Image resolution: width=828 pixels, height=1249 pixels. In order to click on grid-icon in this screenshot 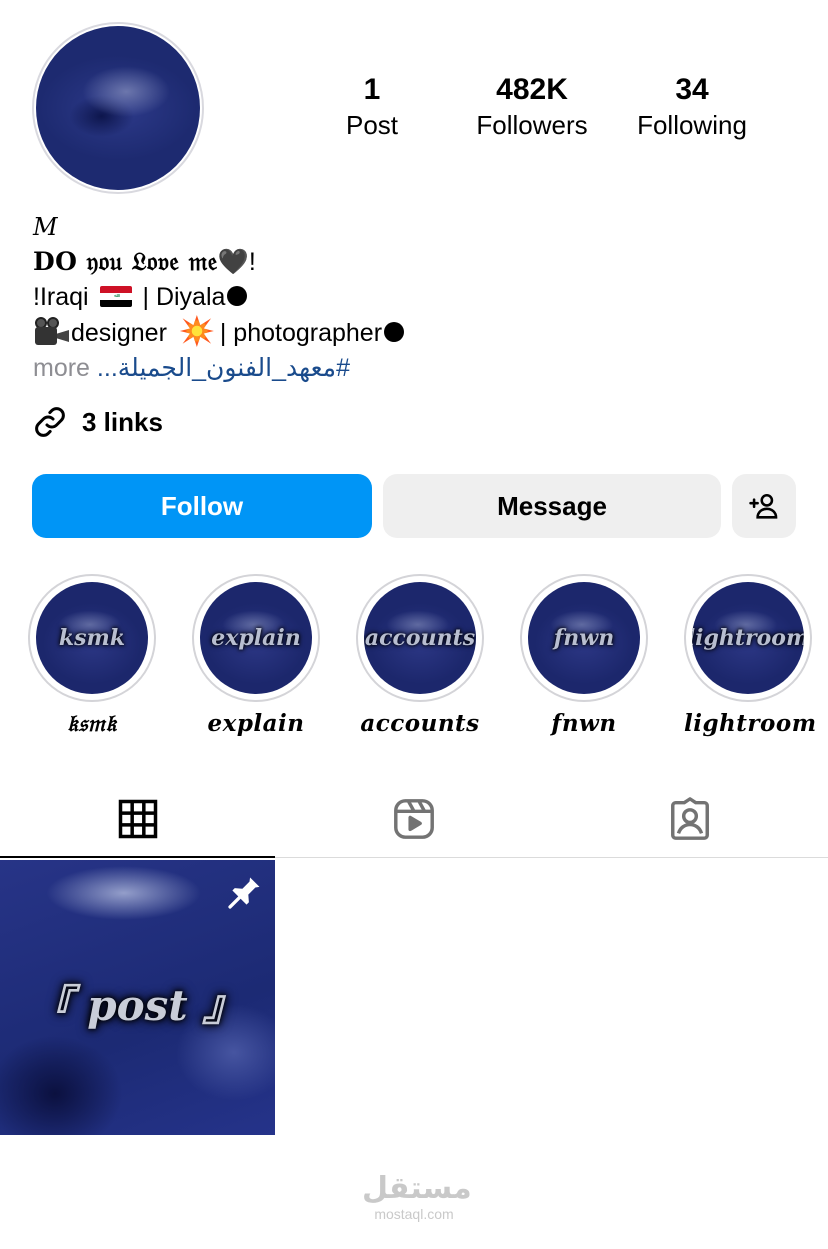, I will do `click(138, 819)`.